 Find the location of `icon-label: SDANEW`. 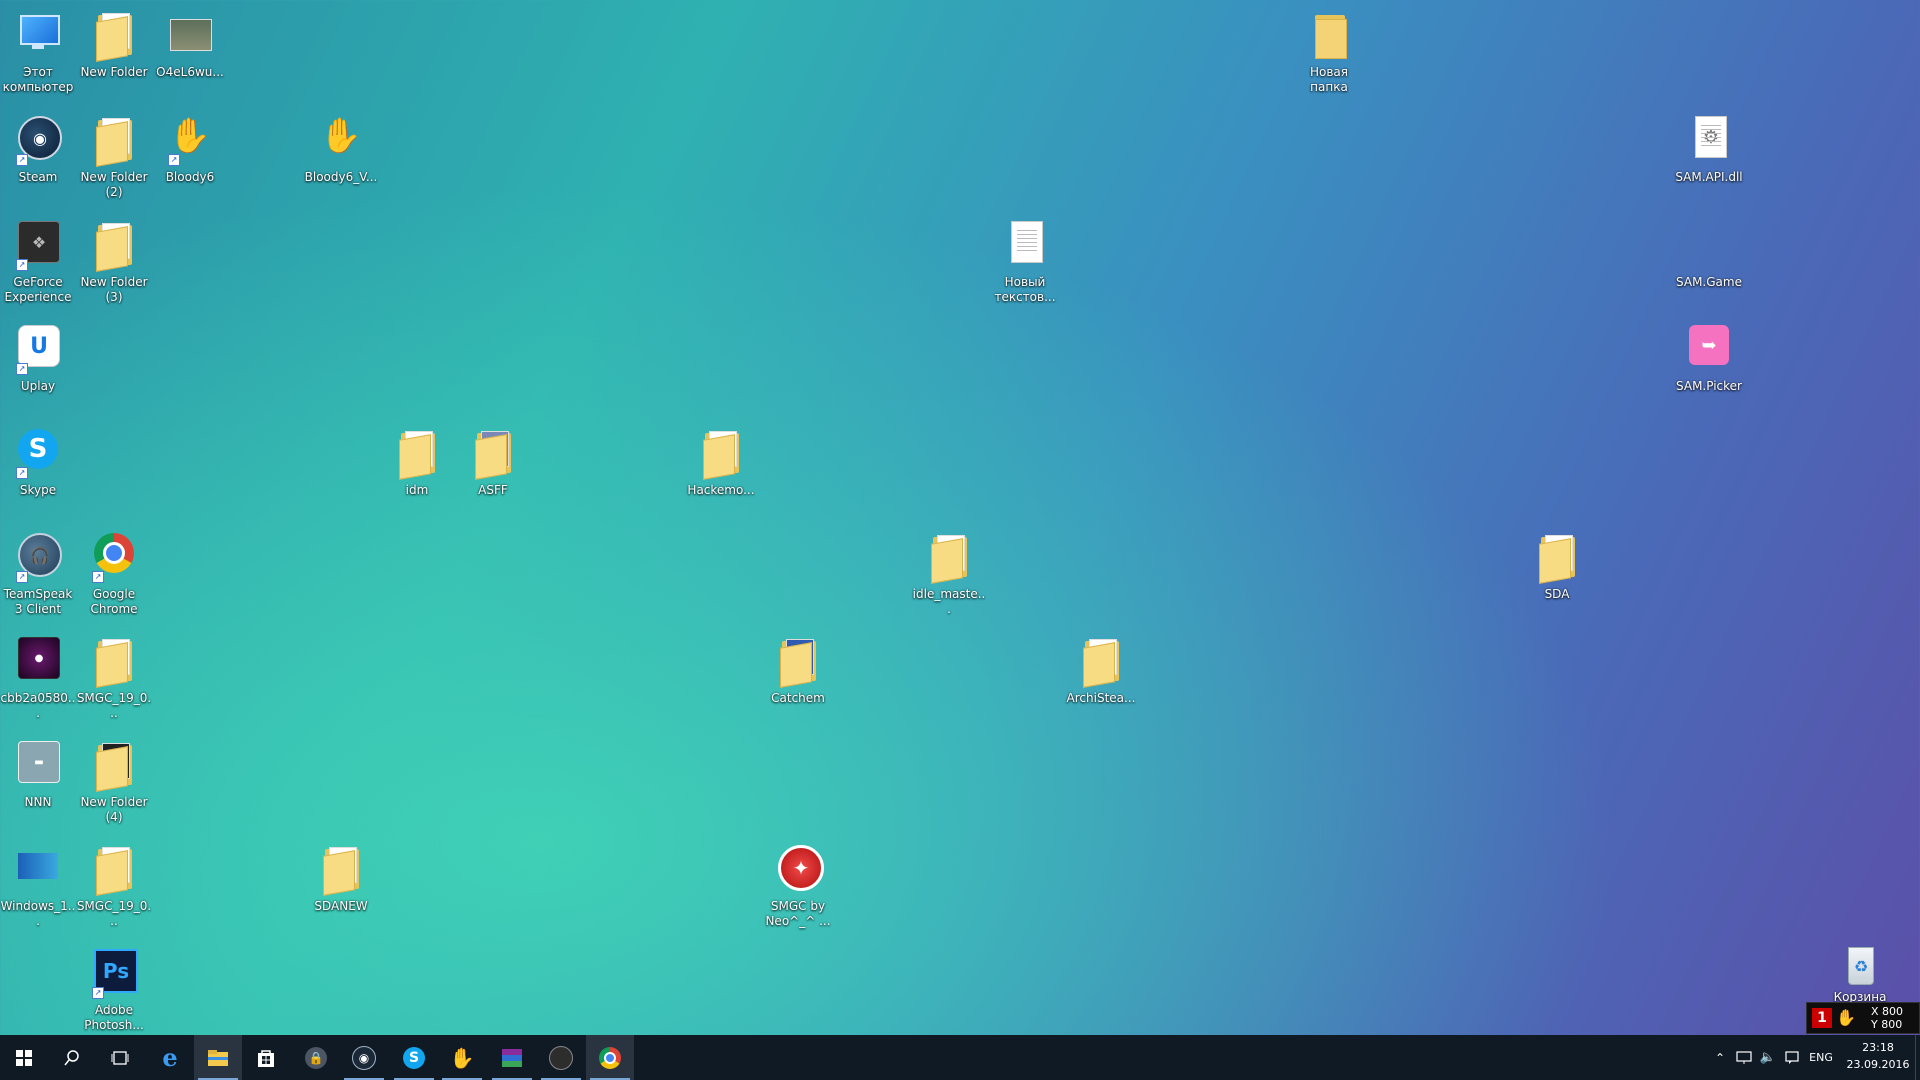

icon-label: SDANEW is located at coordinates (341, 906).